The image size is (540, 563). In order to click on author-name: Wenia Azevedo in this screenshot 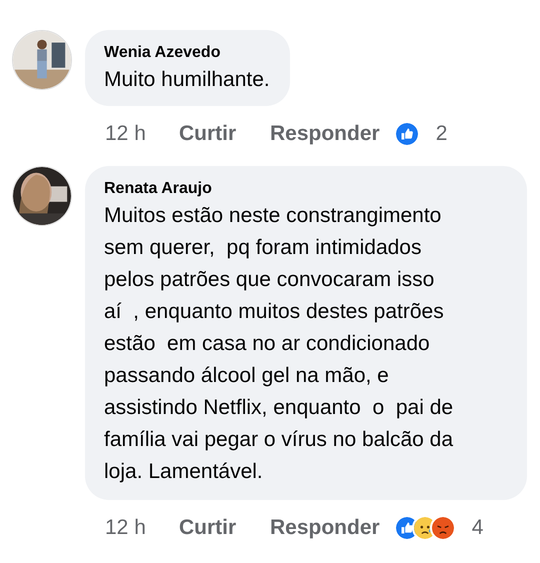, I will do `click(187, 53)`.